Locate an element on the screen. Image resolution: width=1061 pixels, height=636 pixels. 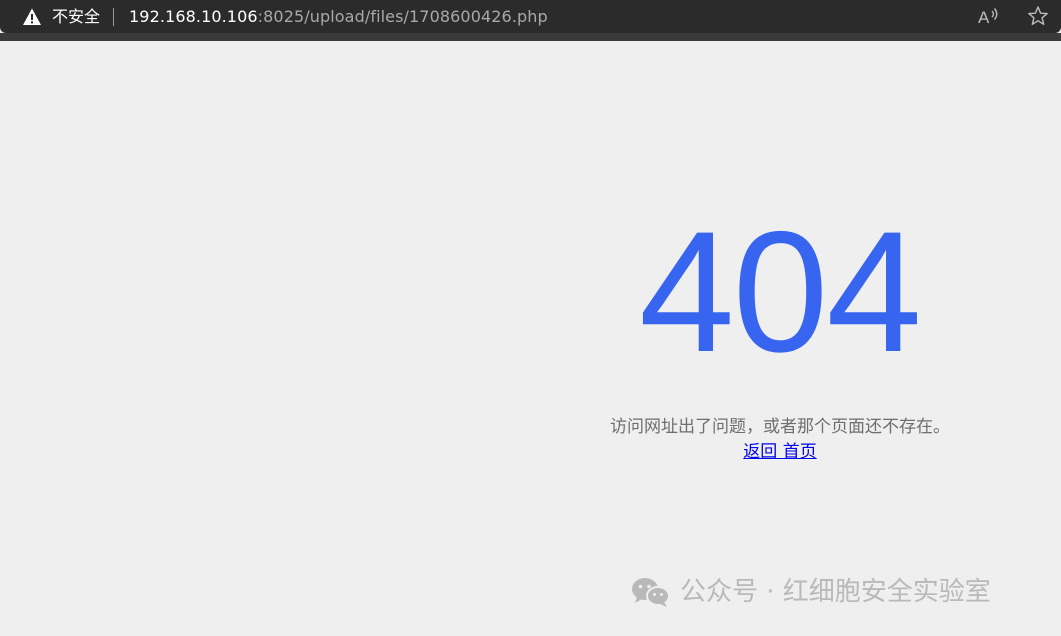
svg-text: A is located at coordinates (984, 17).